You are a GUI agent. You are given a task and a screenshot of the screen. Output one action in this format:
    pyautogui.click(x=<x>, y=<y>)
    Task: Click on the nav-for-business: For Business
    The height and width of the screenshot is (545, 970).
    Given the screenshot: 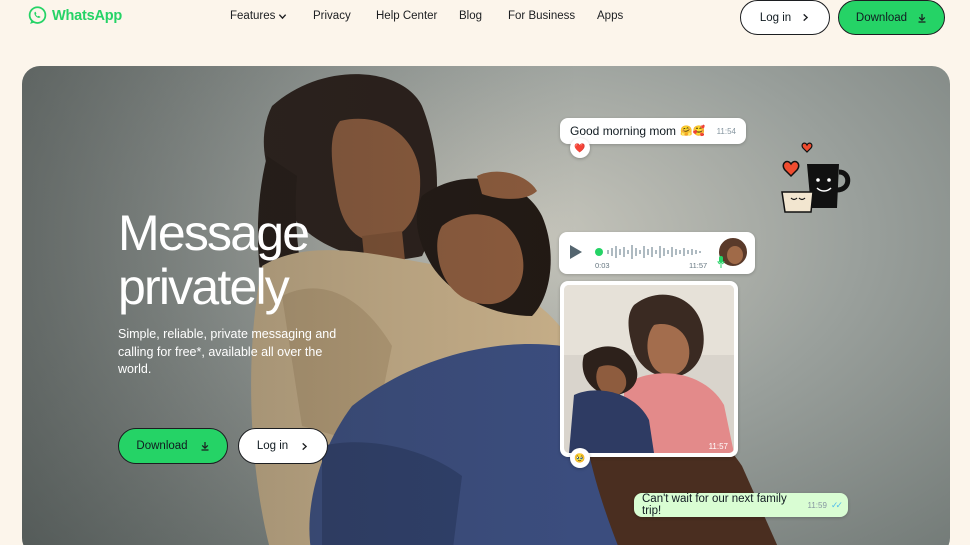 What is the action you would take?
    pyautogui.click(x=541, y=16)
    